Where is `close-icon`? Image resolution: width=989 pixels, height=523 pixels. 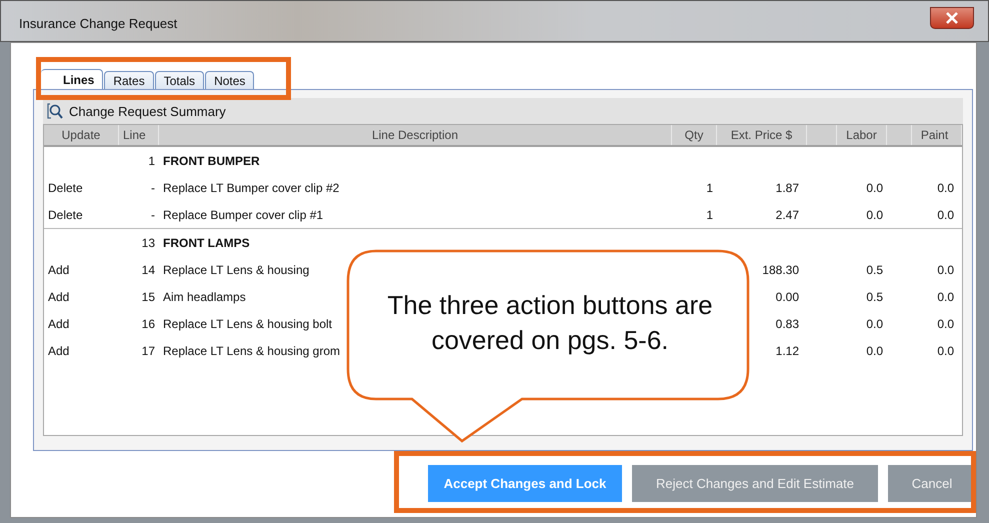
close-icon is located at coordinates (952, 18).